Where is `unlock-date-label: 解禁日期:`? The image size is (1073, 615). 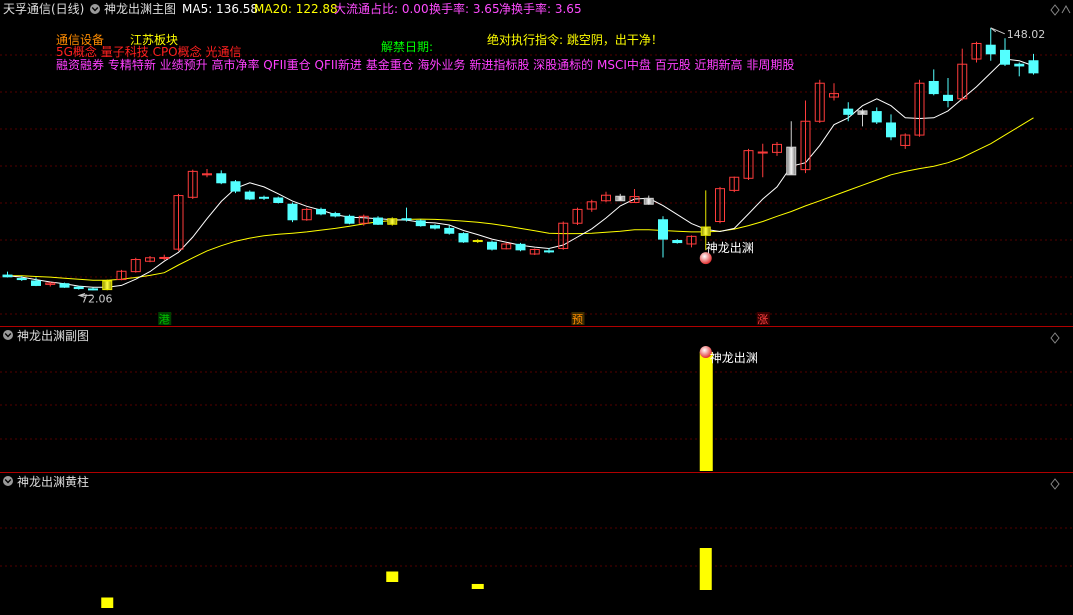
unlock-date-label: 解禁日期: is located at coordinates (407, 47).